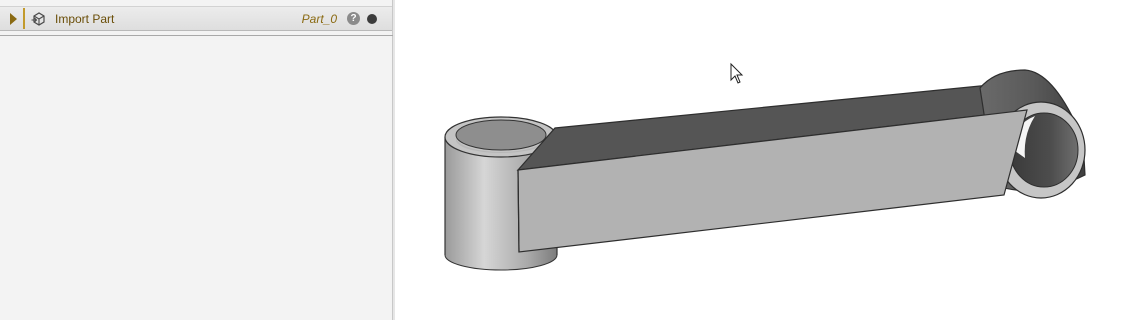 This screenshot has height=320, width=1148. I want to click on feature-state-bar, so click(24, 18).